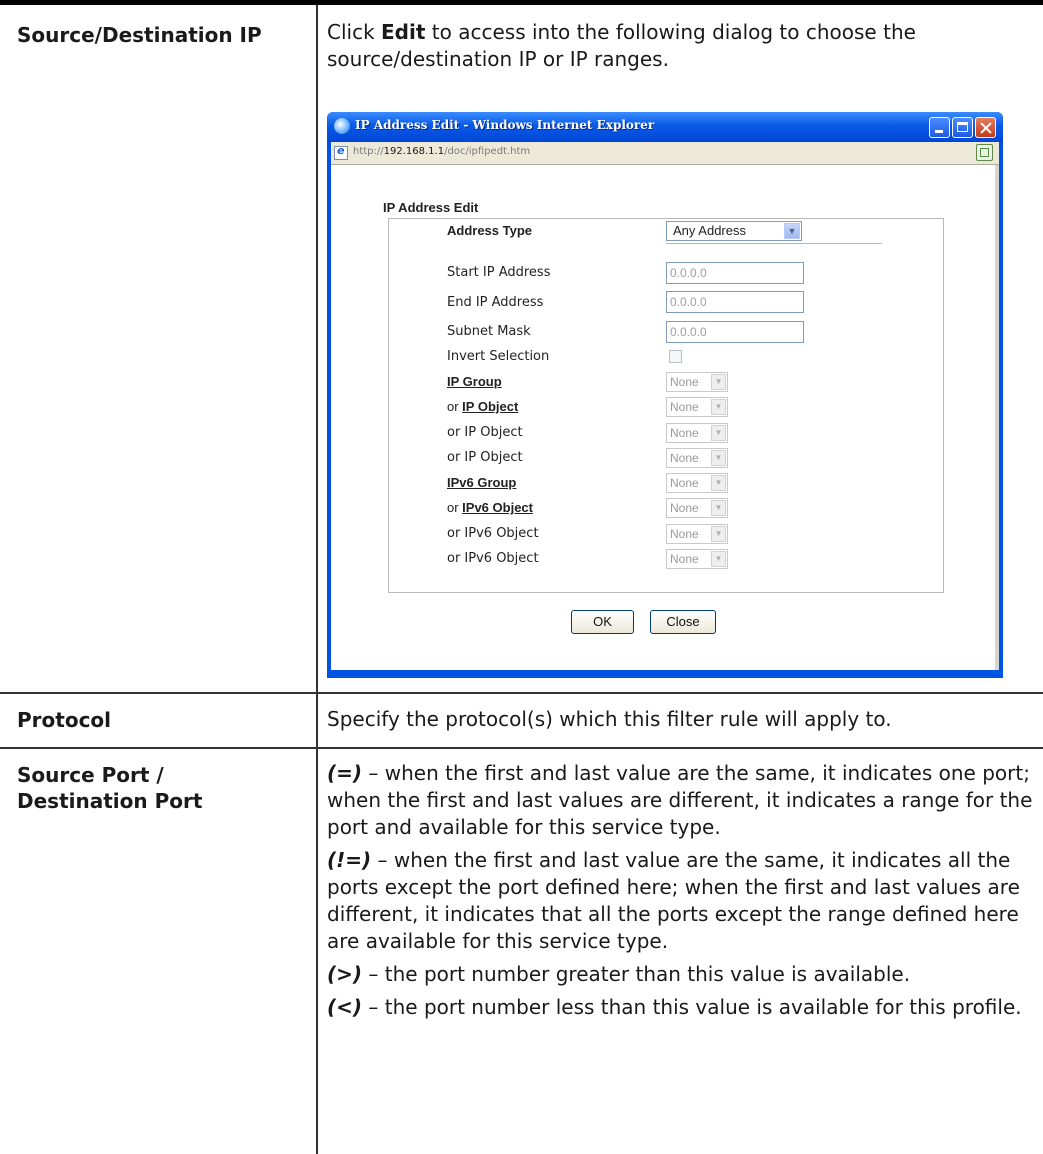 This screenshot has height=1154, width=1043. Describe the element at coordinates (485, 432) in the screenshot. I see `ip-object-2-label: or IP Object` at that location.